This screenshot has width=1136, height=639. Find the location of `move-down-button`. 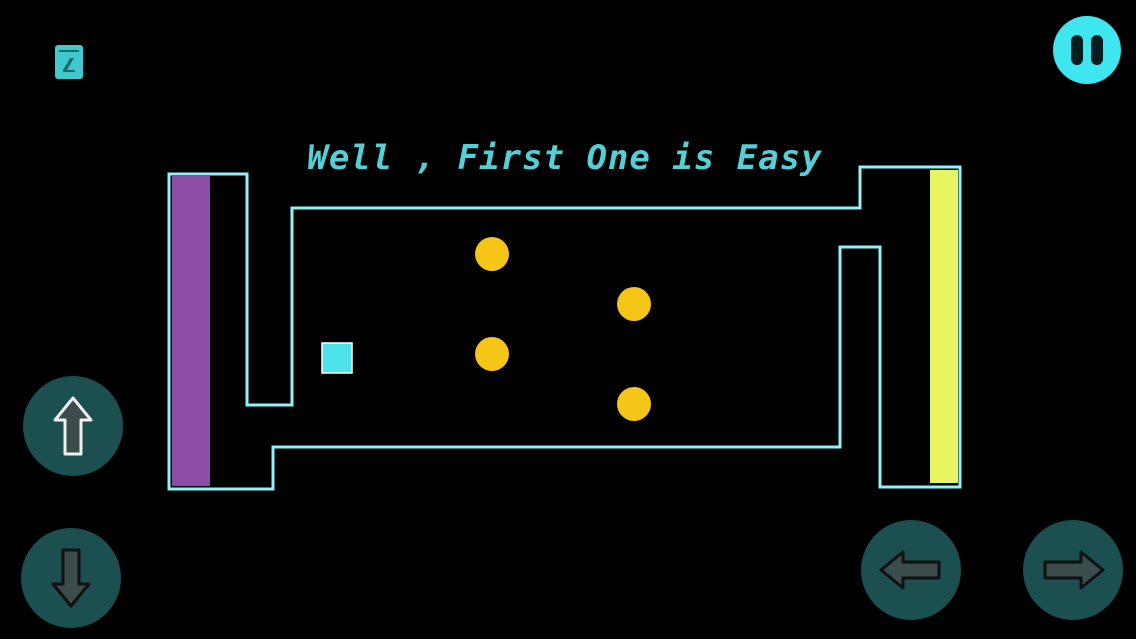

move-down-button is located at coordinates (71, 578).